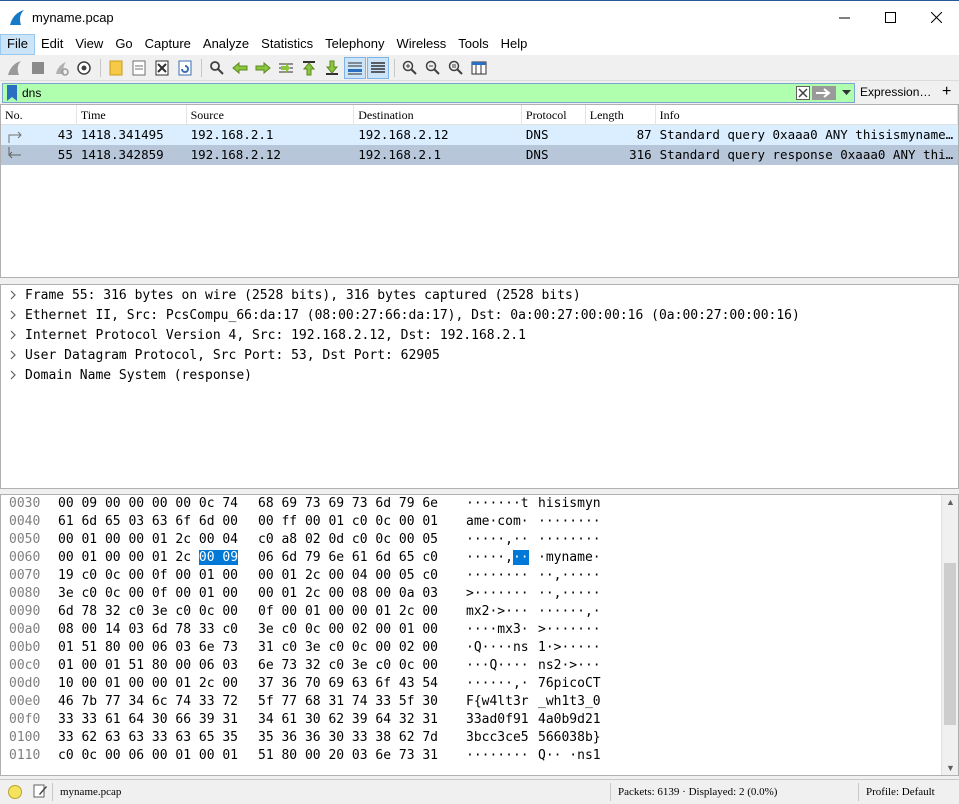 The image size is (959, 804). I want to click on packet-length: 316, so click(640, 154).